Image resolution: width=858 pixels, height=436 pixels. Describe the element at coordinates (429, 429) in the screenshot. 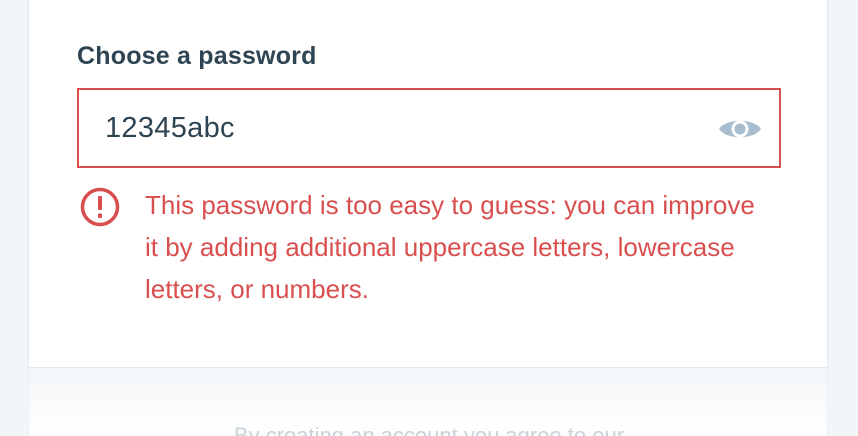

I see `terms-text: By creating an account you agree to our` at that location.